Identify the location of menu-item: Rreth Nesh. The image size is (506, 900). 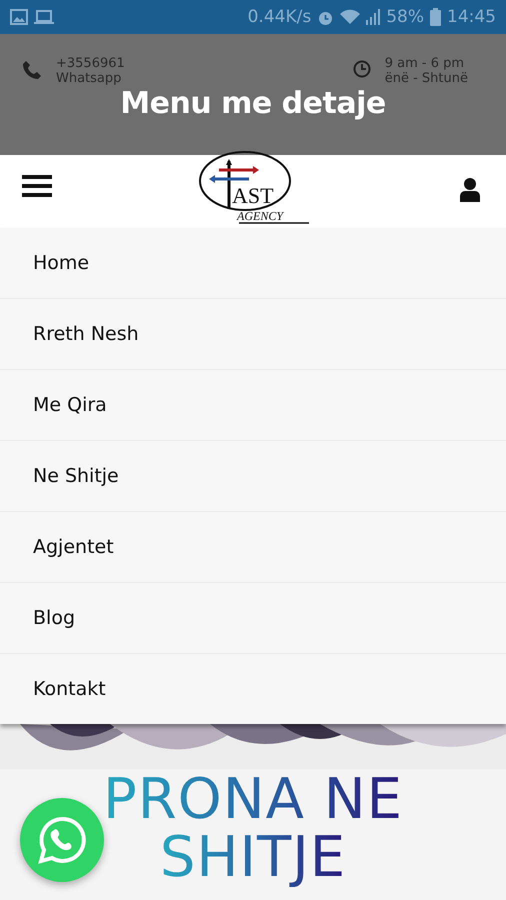
(253, 334).